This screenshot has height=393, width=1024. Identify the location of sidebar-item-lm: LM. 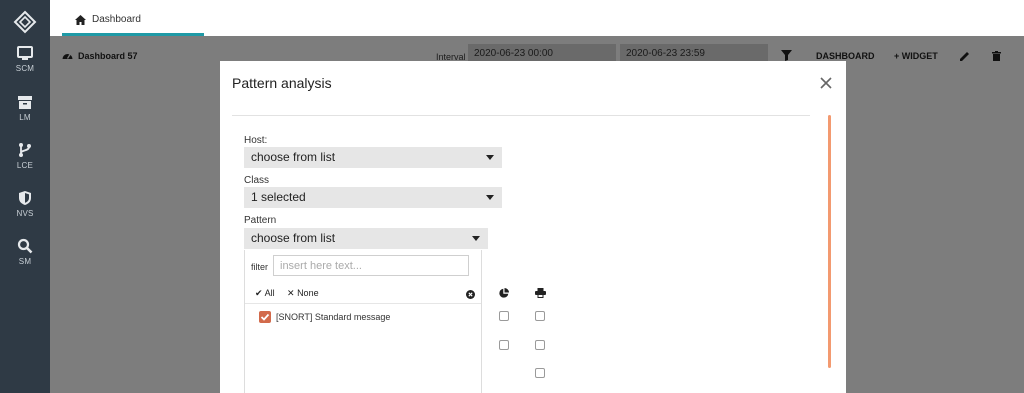
(25, 117).